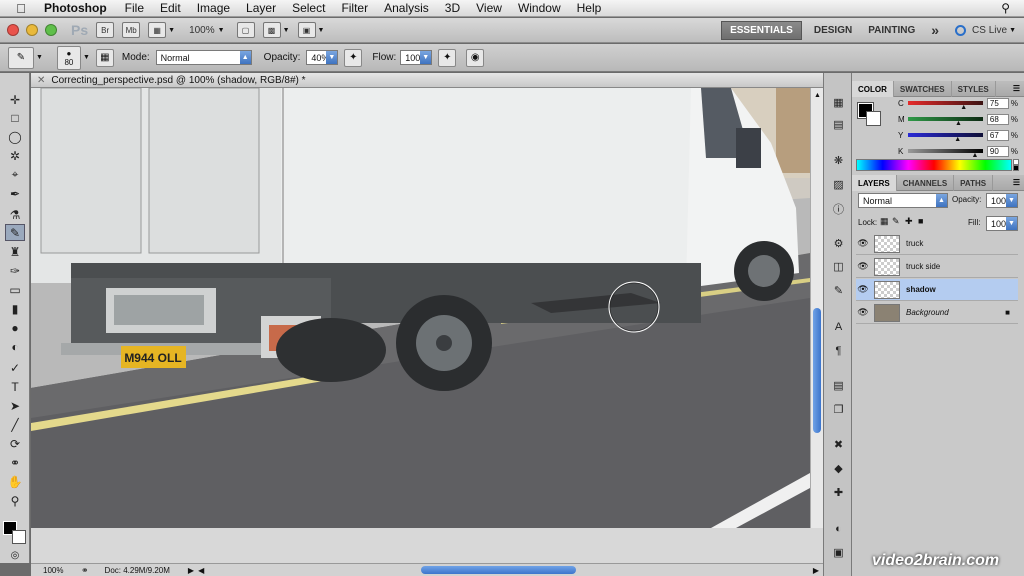 The image size is (1024, 576). Describe the element at coordinates (945, 106) in the screenshot. I see `slider-c-track: ▲` at that location.